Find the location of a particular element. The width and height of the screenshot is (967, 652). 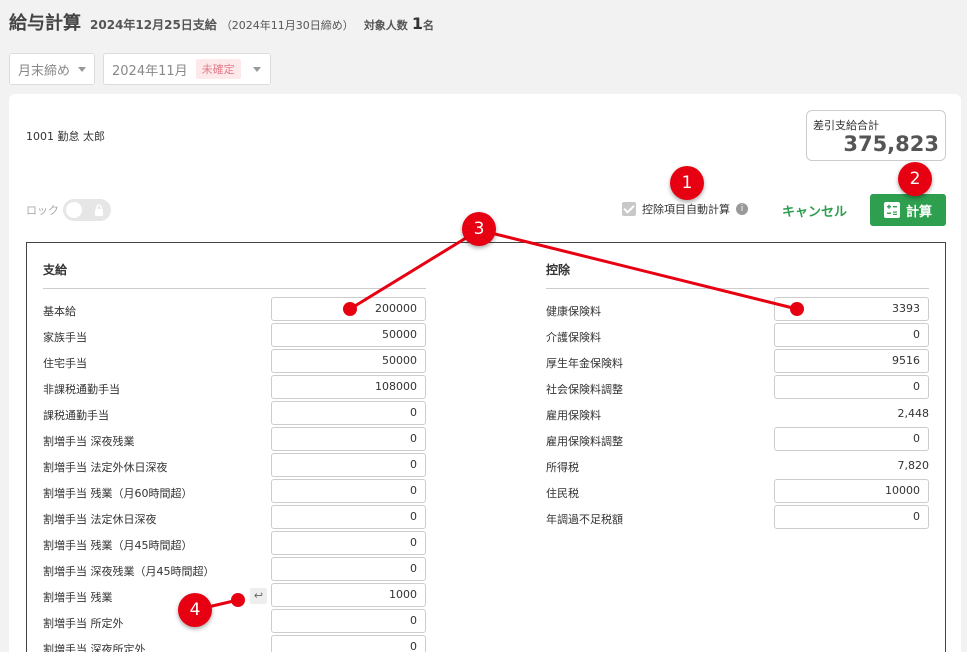

annotation-marker-1: 1 is located at coordinates (687, 183).